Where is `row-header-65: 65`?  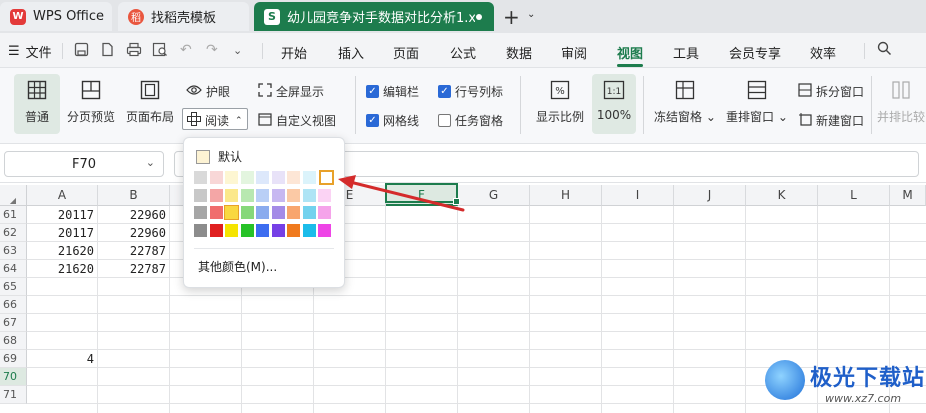
row-header-65: 65 is located at coordinates (13, 287).